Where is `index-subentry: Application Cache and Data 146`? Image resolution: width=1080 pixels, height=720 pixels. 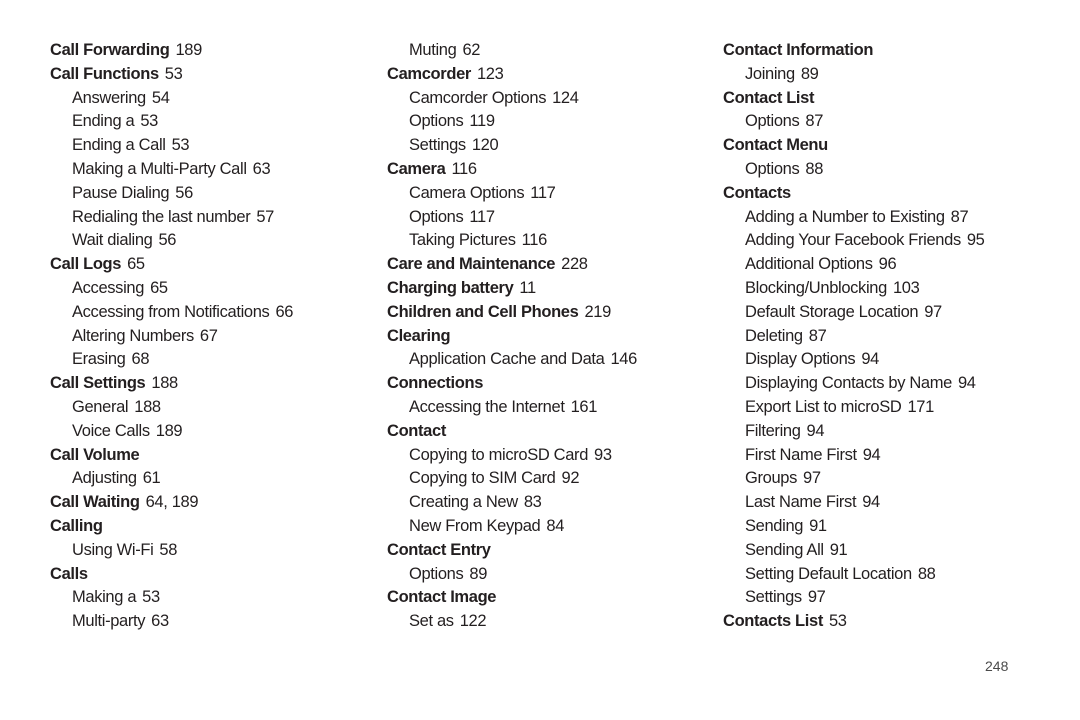
index-subentry: Application Cache and Data 146 is located at coordinates (512, 360).